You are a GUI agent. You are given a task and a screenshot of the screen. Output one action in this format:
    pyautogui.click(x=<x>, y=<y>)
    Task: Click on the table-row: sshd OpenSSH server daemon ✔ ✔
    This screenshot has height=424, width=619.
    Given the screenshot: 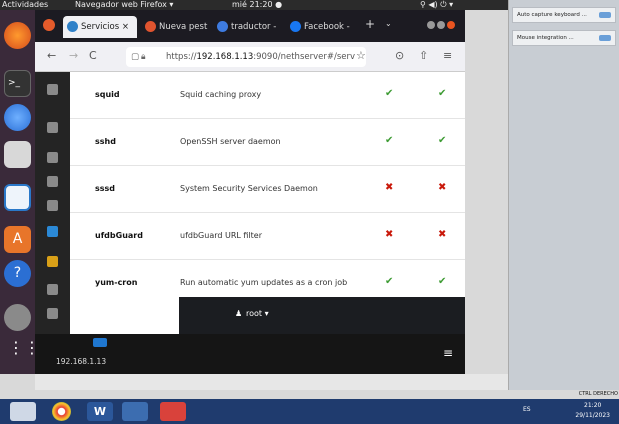 What is the action you would take?
    pyautogui.click(x=267, y=142)
    